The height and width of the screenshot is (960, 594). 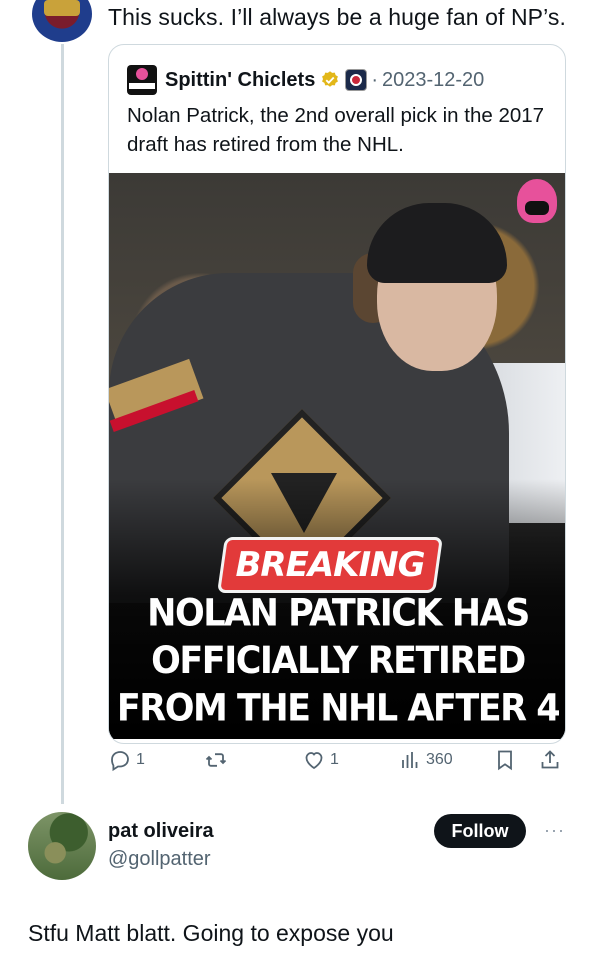 What do you see at coordinates (62, 21) in the screenshot?
I see `author-avatar` at bounding box center [62, 21].